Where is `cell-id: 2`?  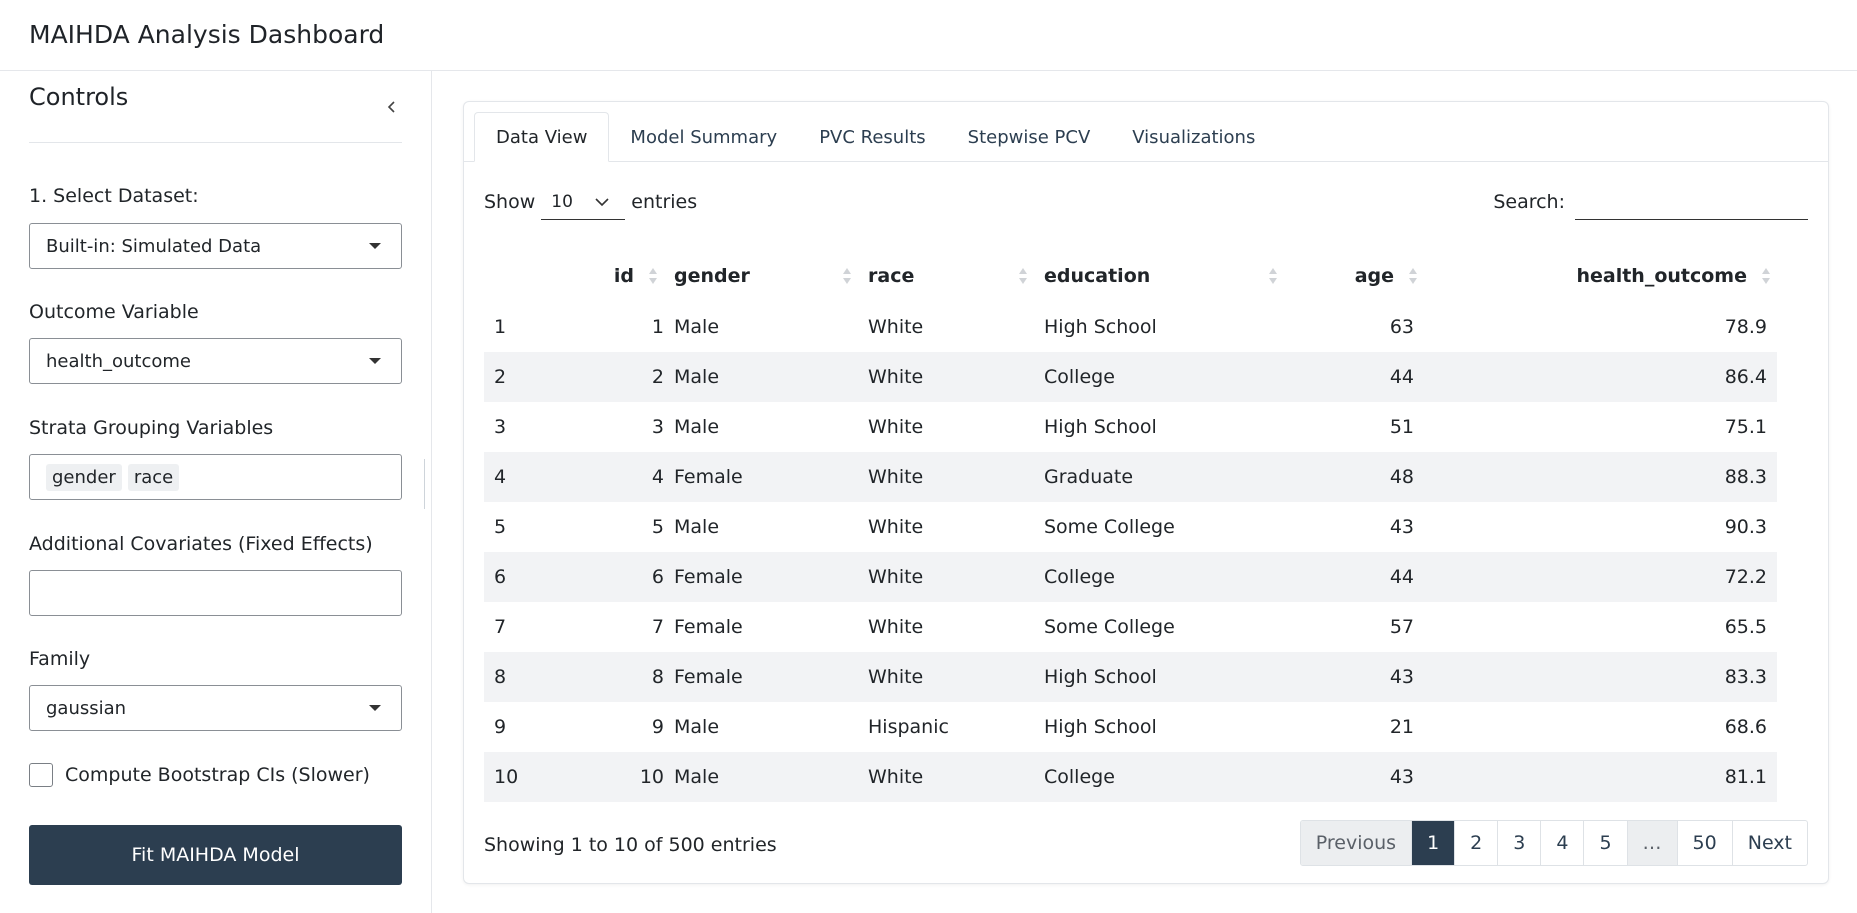 cell-id: 2 is located at coordinates (614, 377).